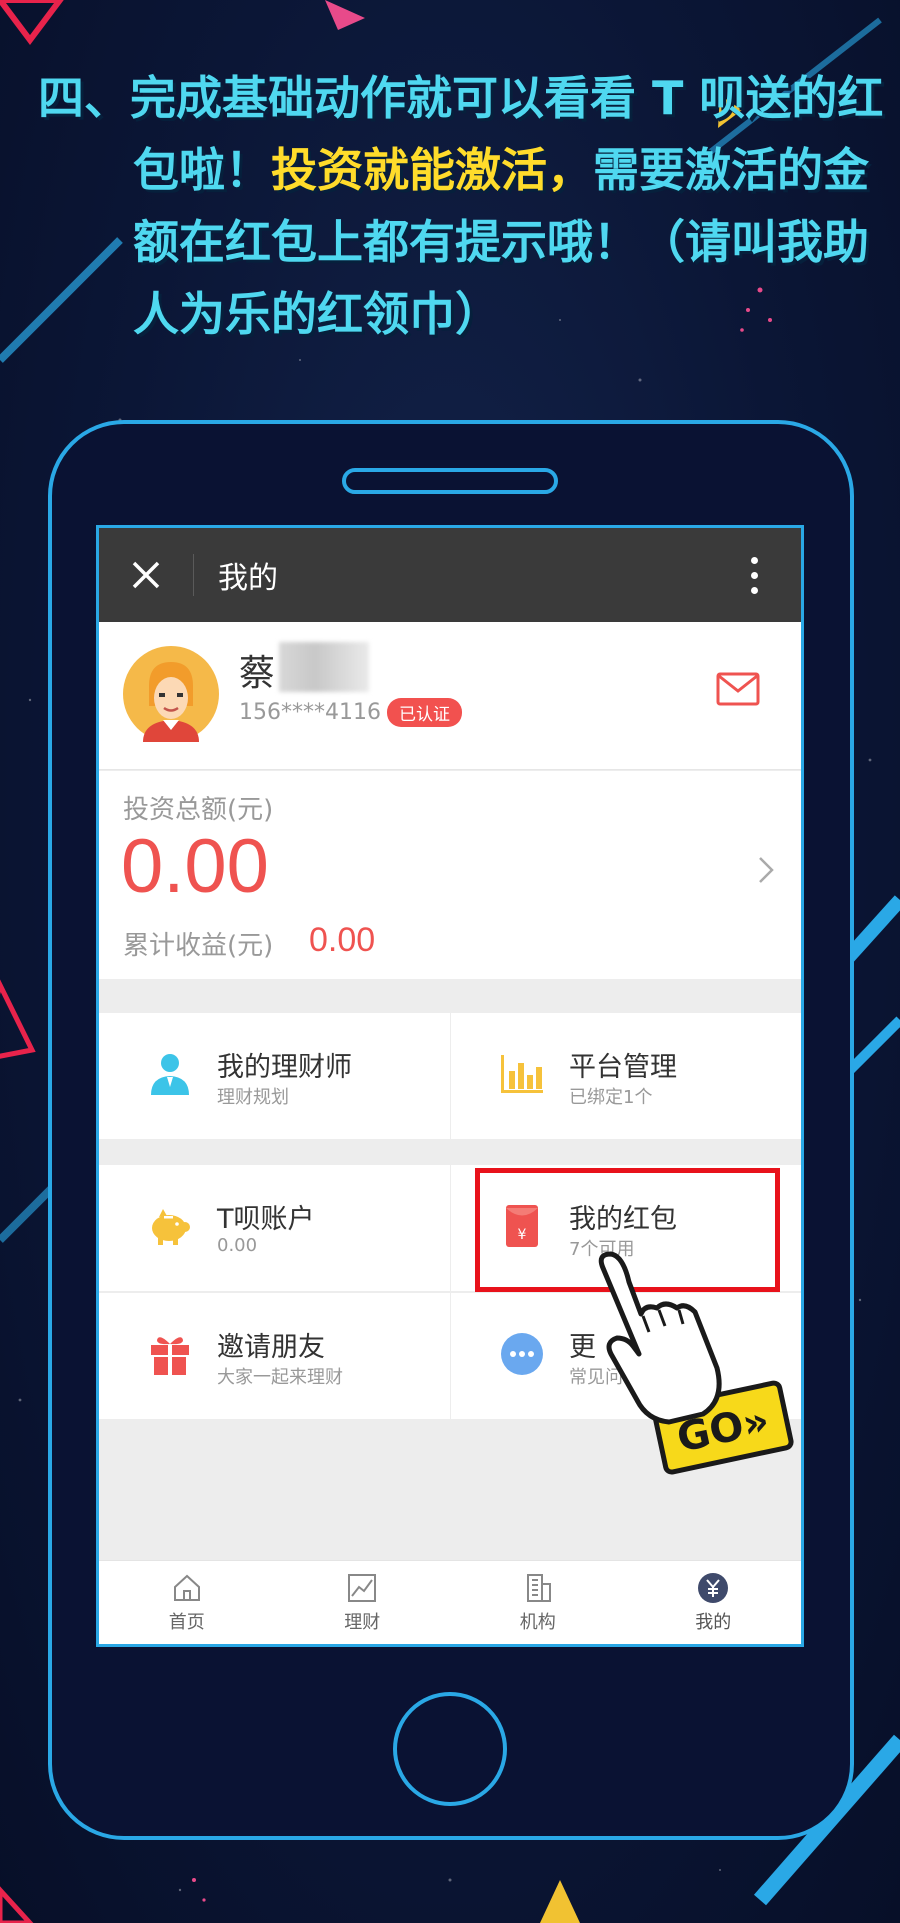  Describe the element at coordinates (186, 1587) in the screenshot. I see `home-icon` at that location.